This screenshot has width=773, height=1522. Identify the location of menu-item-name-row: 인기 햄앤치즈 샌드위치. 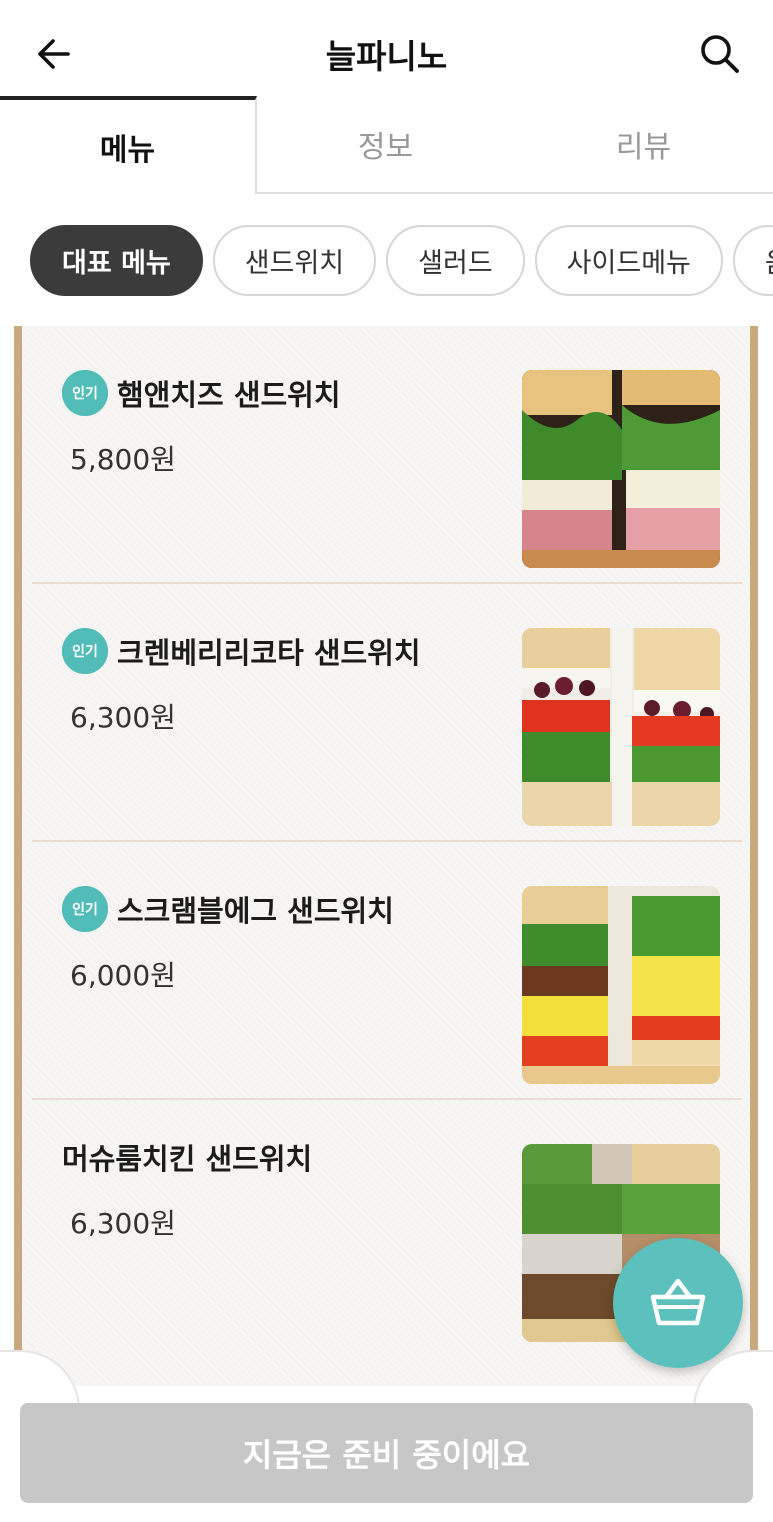
(201, 393).